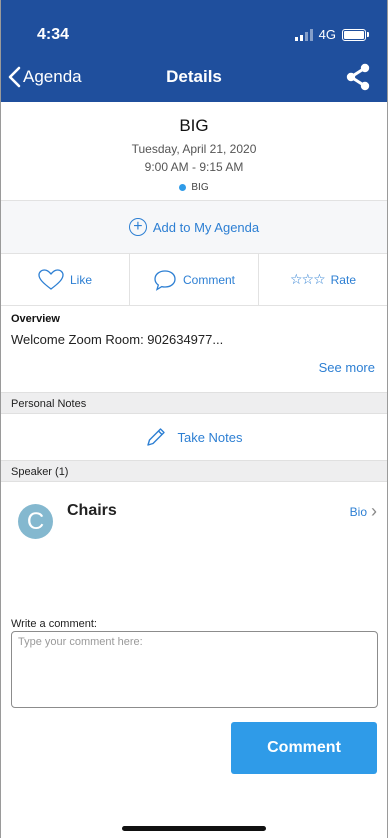 This screenshot has height=838, width=388. I want to click on signal-icon, so click(303, 34).